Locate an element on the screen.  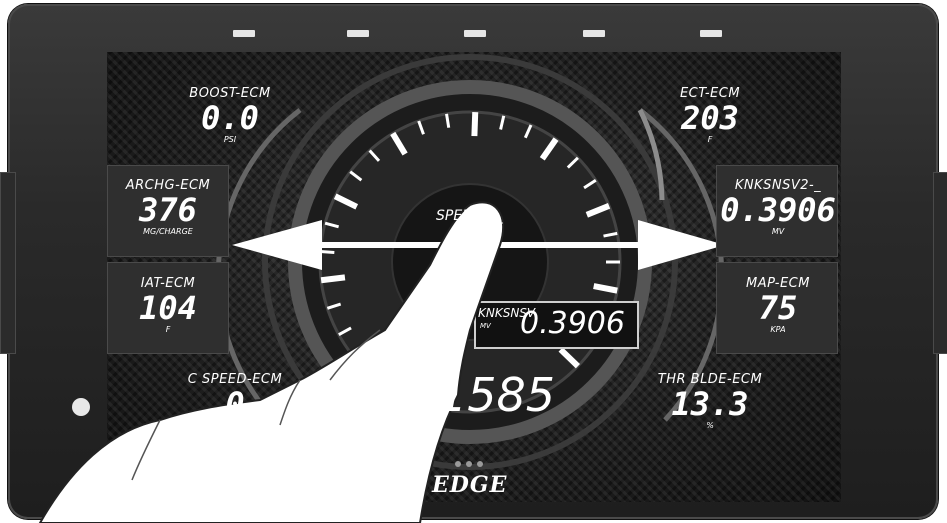
speed-label: SPEED-E_ is located at coordinates (469, 216).